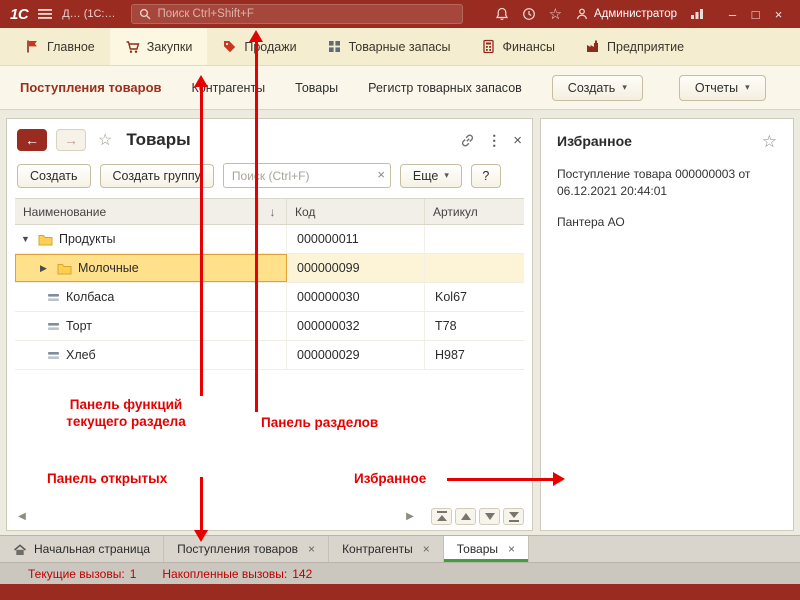 The image size is (800, 600). Describe the element at coordinates (555, 14) in the screenshot. I see `favorites-star-icon: ☆` at that location.